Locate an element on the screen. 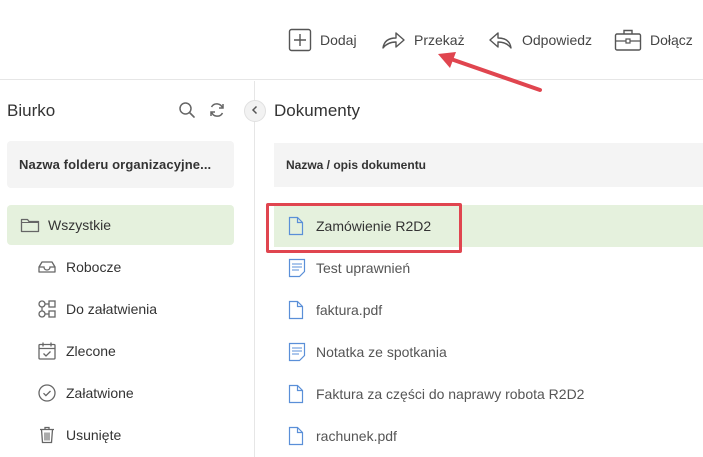  column-header-label: Nazwa / opis dokumentu is located at coordinates (356, 165).